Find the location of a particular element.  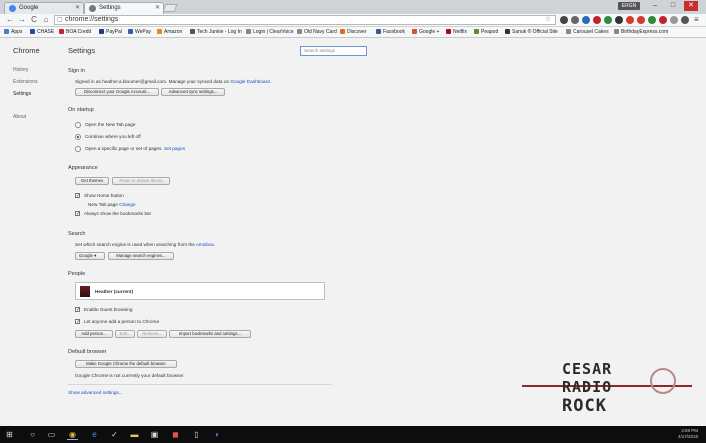

close-window-button: ✕ is located at coordinates (691, 6).